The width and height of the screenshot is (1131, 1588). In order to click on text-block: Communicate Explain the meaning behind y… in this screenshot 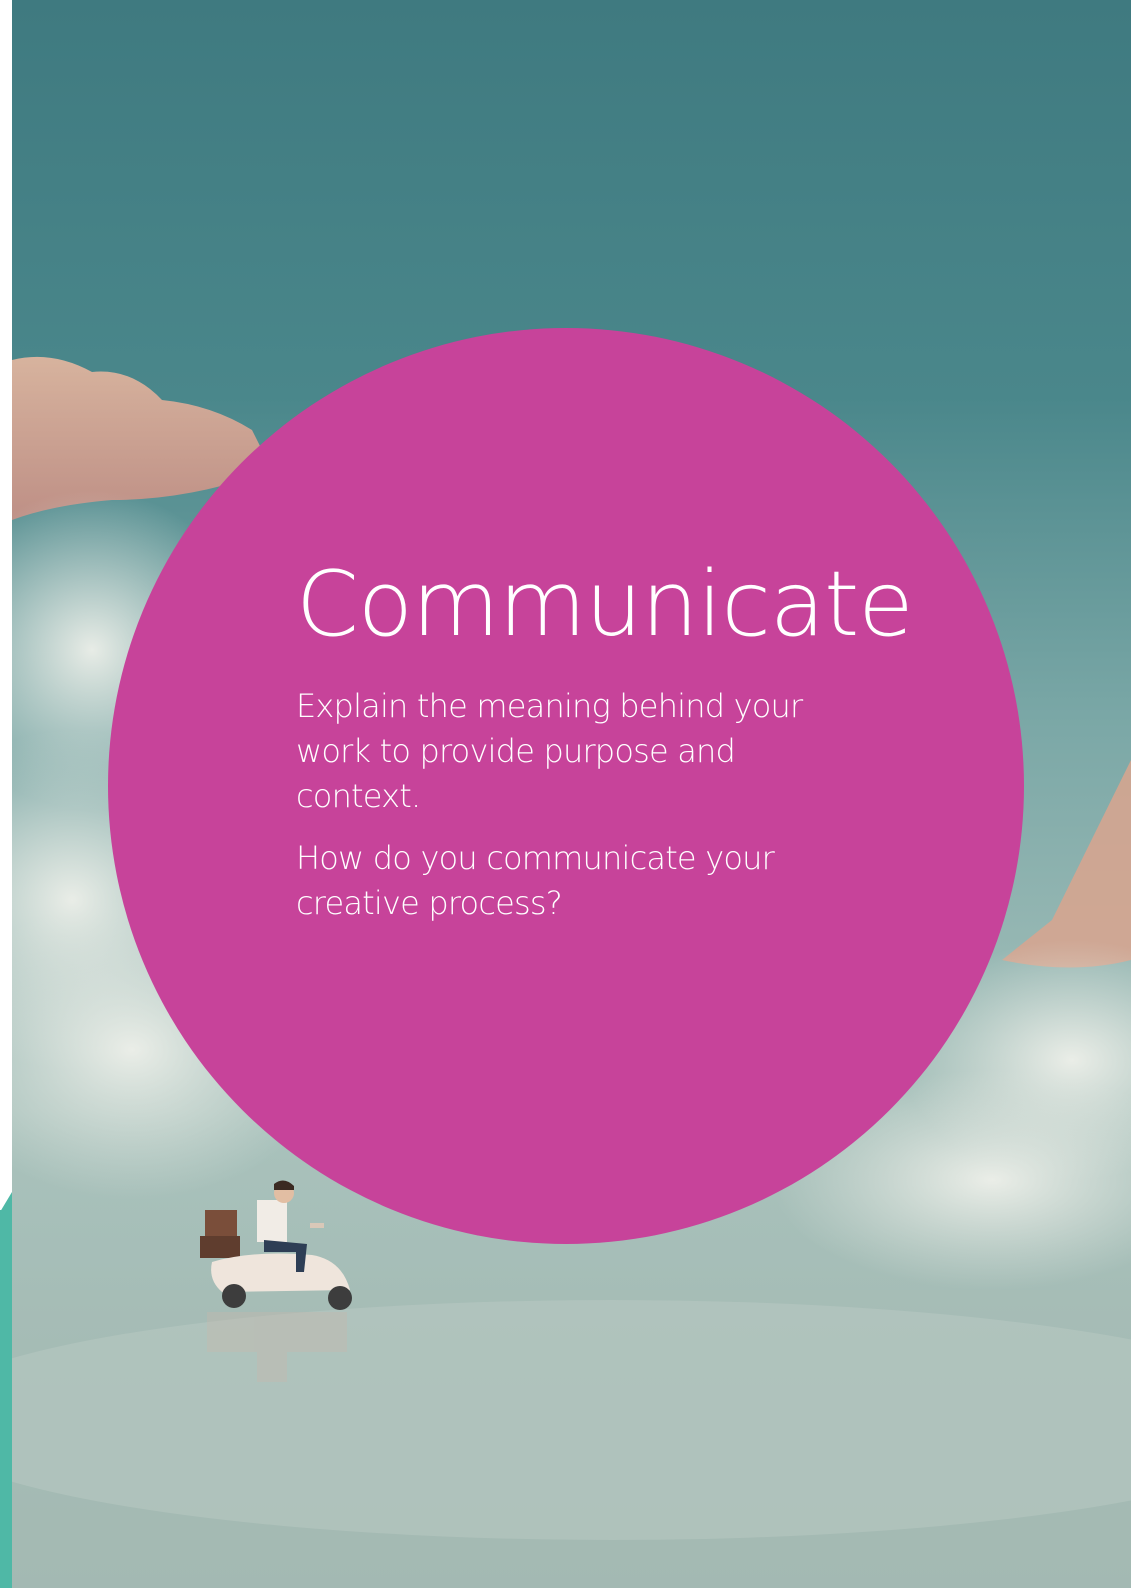, I will do `click(605, 739)`.